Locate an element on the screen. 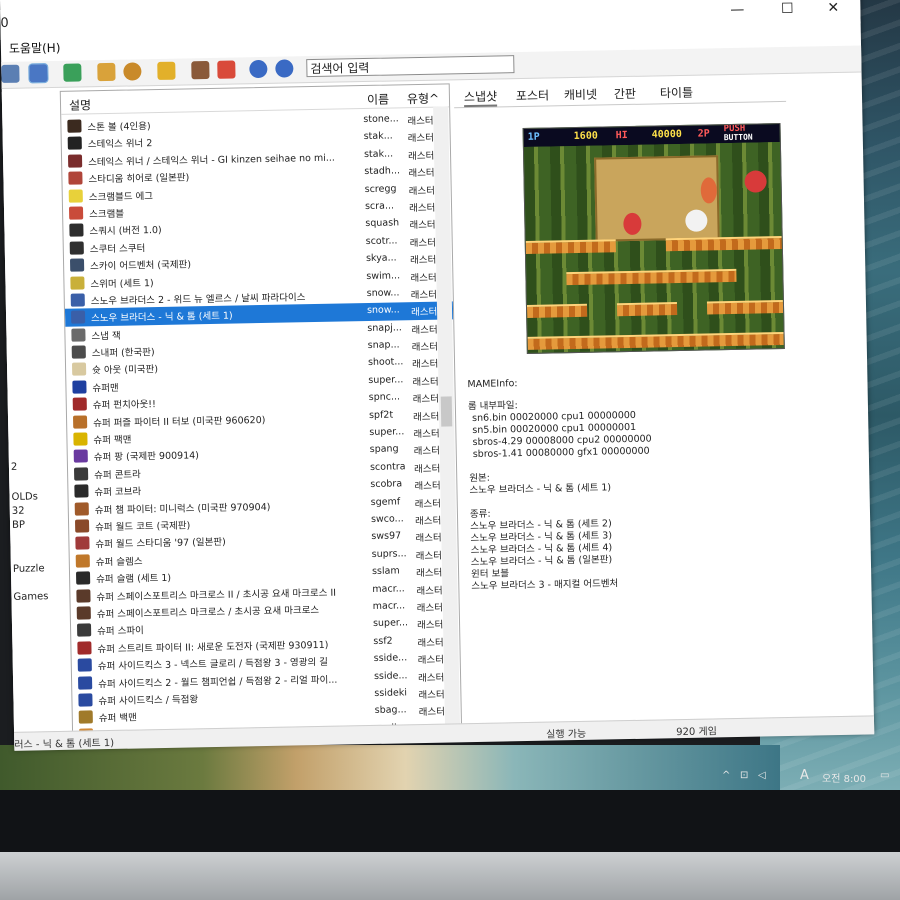 This screenshot has height=900, width=900. folder-item: 2 is located at coordinates (14, 467).